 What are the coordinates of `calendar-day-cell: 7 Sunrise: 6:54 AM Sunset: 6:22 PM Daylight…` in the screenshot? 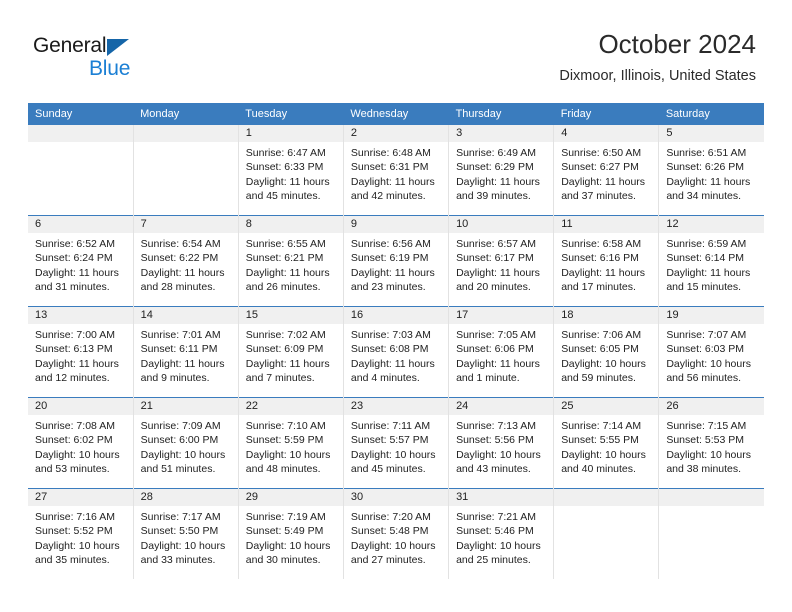 It's located at (185, 261).